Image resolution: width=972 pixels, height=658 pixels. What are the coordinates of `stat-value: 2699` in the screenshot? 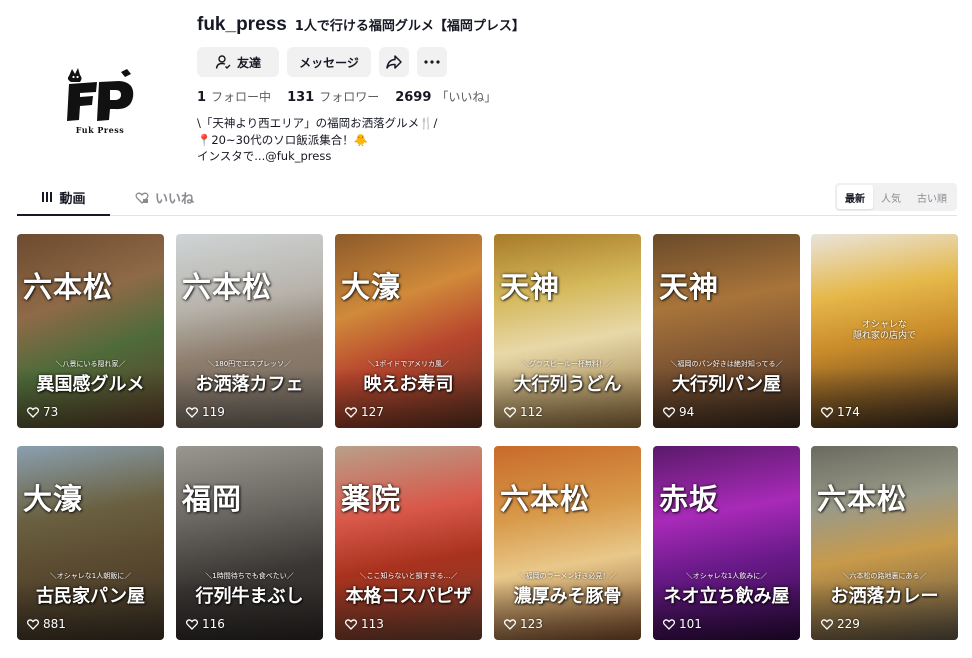 It's located at (413, 97).